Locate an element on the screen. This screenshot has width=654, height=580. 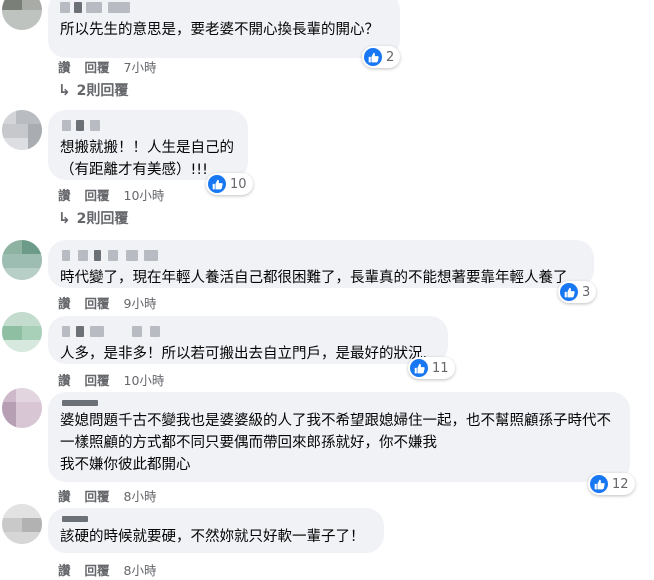
reaction-number: 3 is located at coordinates (586, 292).